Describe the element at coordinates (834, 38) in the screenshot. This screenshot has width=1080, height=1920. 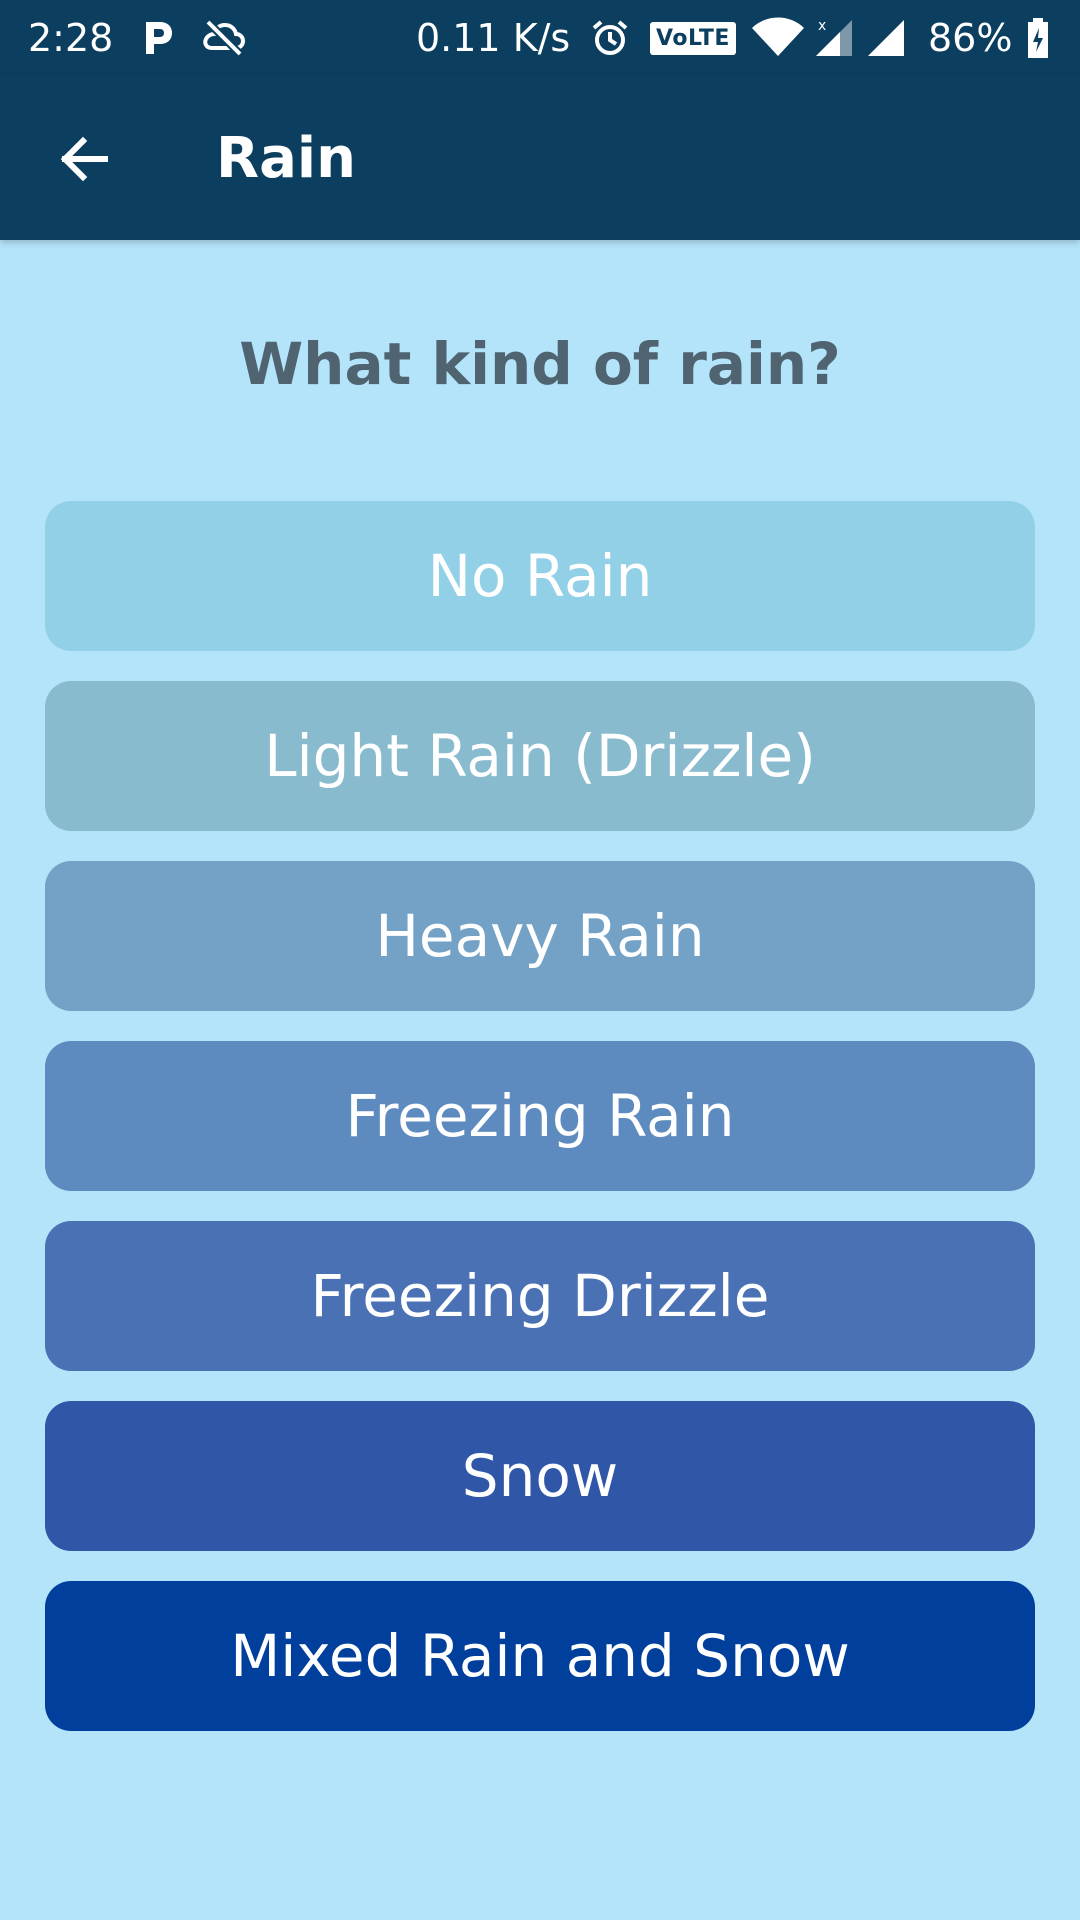
I see `signal-icon: x` at that location.